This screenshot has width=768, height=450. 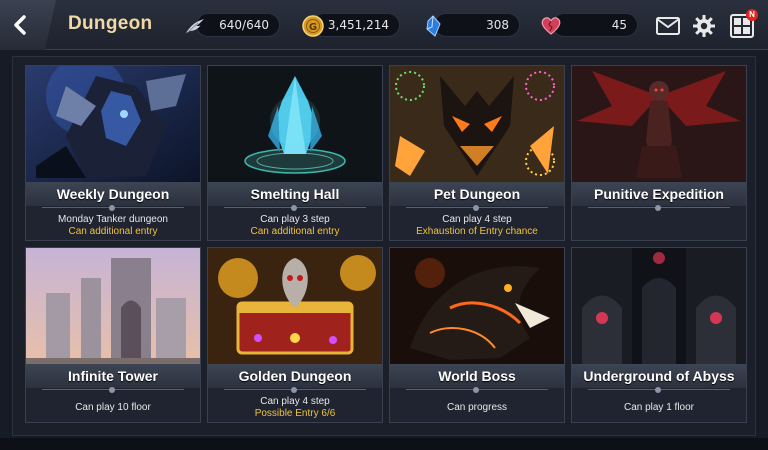 I want to click on dungeon-info: Monday Tanker dungeon, so click(x=113, y=219).